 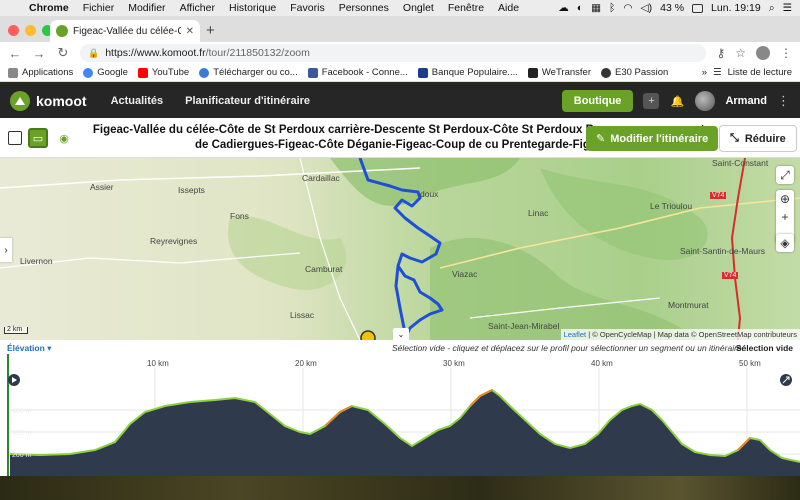 What do you see at coordinates (659, 138) in the screenshot?
I see `modify-route-label: Modifier l'itinéraire` at bounding box center [659, 138].